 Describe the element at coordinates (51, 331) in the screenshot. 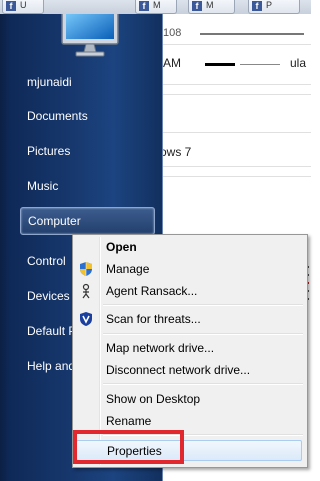

I see `start-menu-default-programs: Default P` at that location.